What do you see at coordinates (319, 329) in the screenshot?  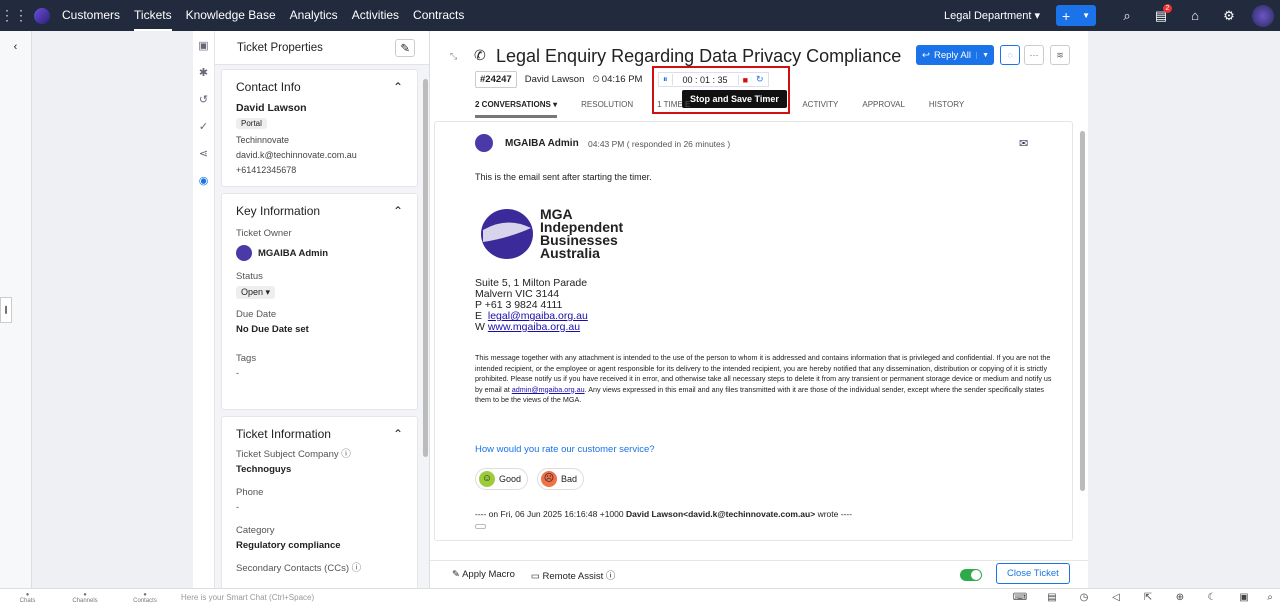 I see `due-date-value: No Due Date set` at bounding box center [319, 329].